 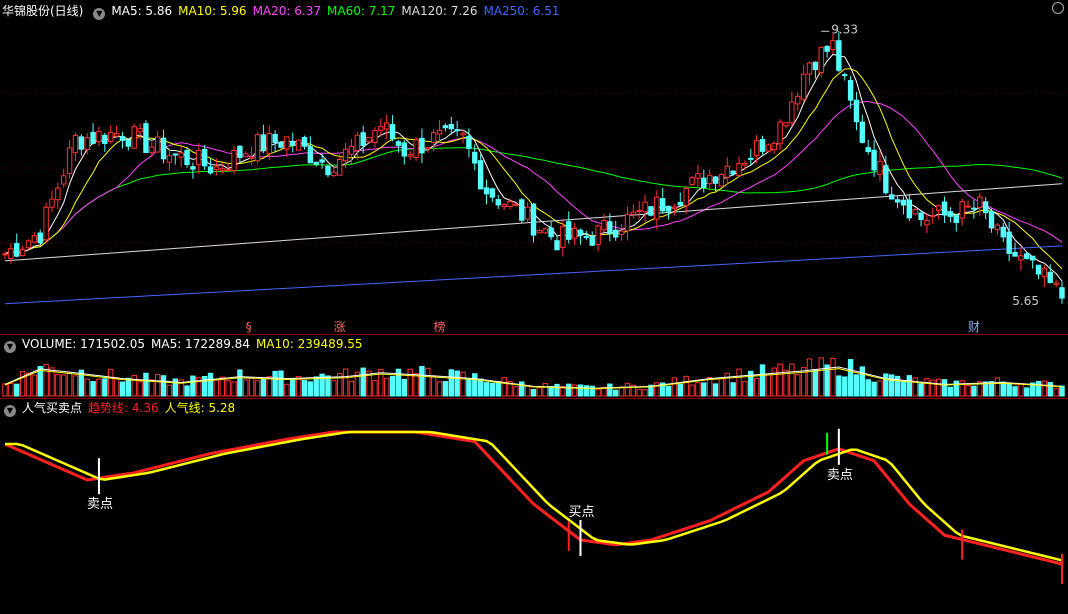 What do you see at coordinates (340, 326) in the screenshot?
I see `event-marker: 涨` at bounding box center [340, 326].